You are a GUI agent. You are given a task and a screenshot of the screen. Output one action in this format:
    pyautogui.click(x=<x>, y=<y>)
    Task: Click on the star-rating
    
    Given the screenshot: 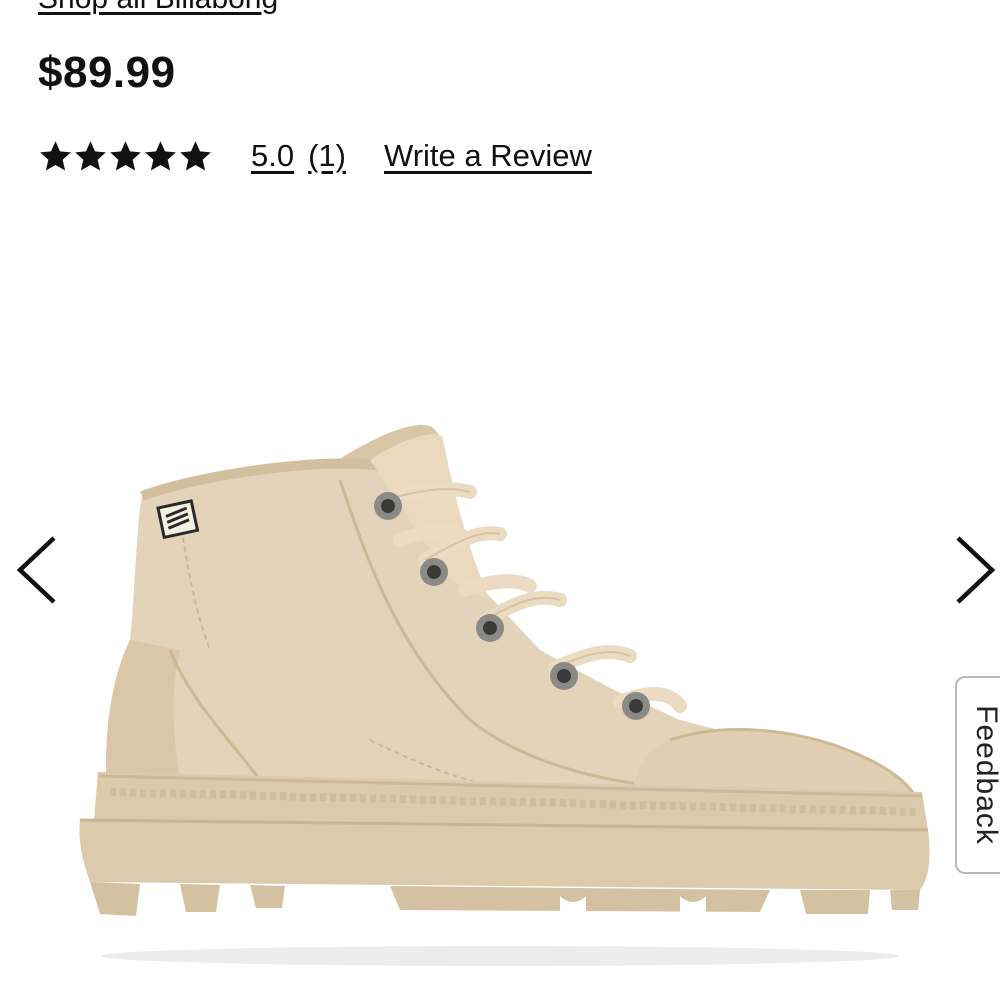 What is the action you would take?
    pyautogui.click(x=125, y=156)
    